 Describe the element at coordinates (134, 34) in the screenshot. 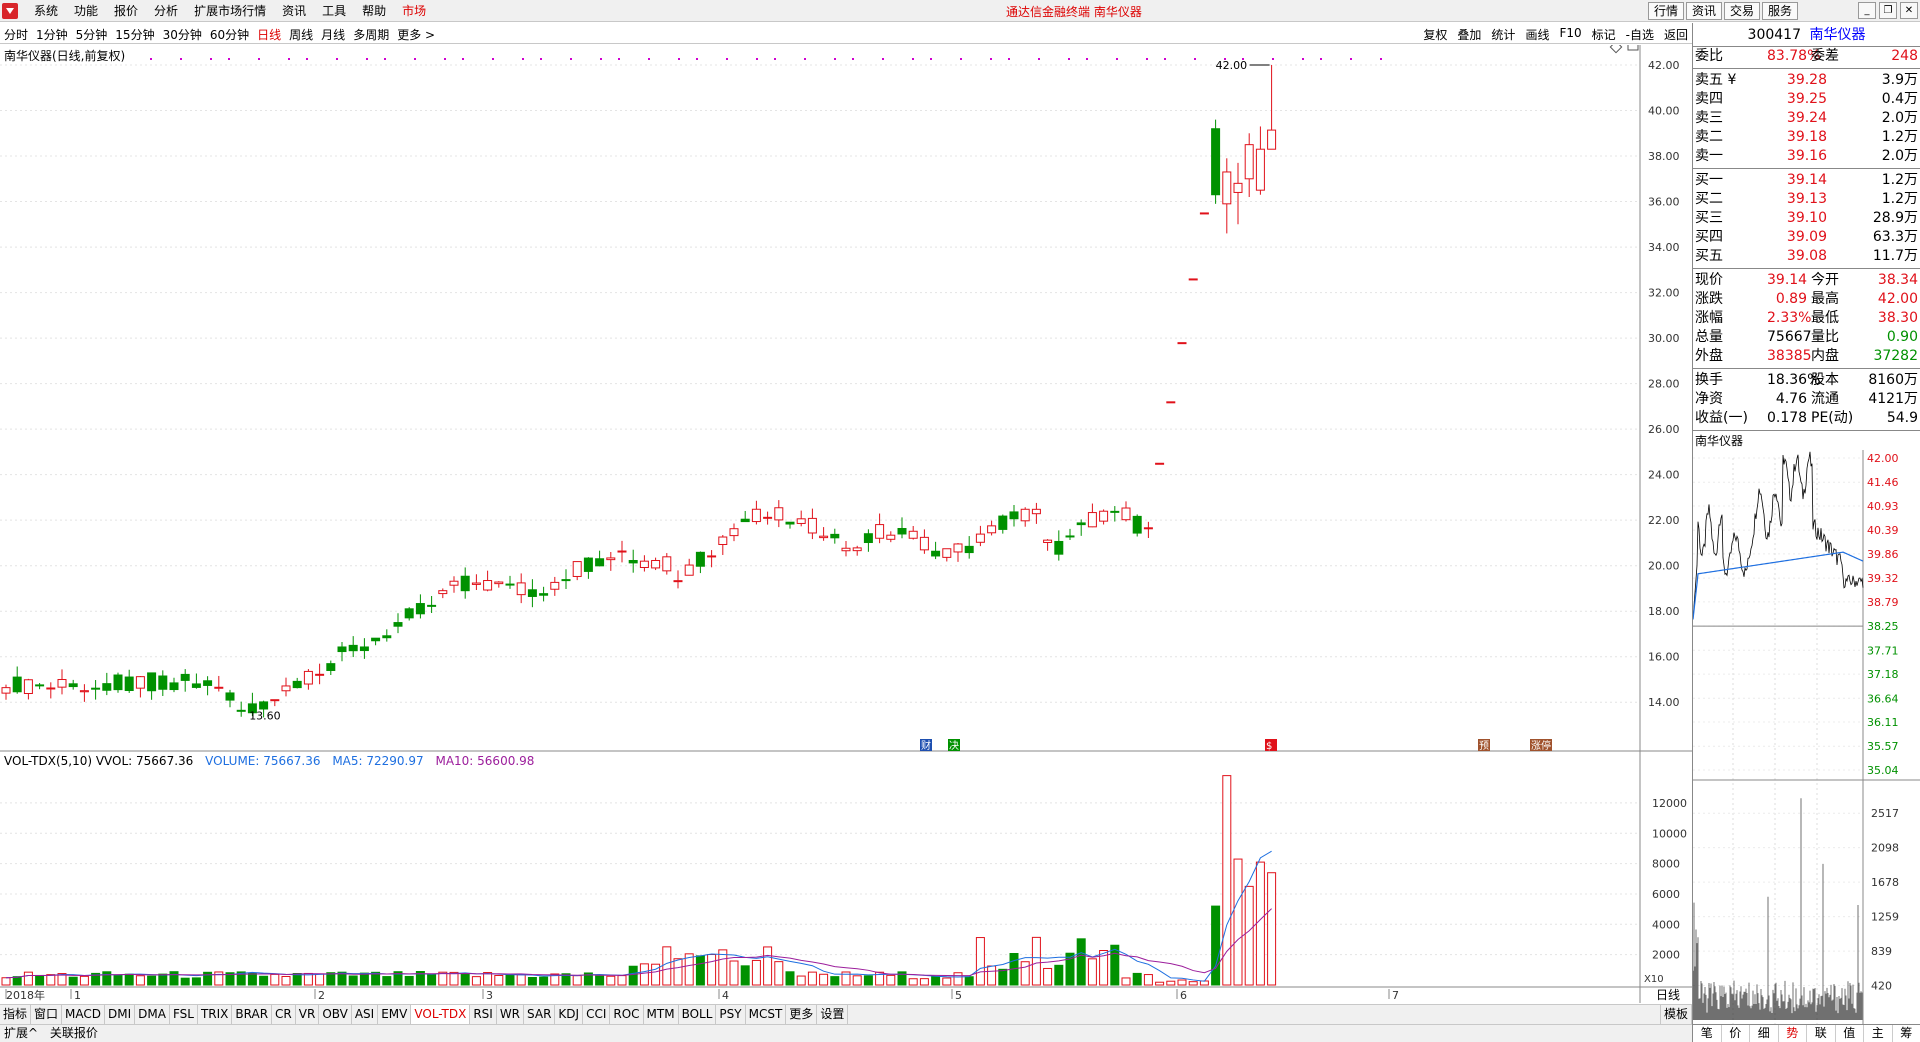

I see `period-tab-3: 15分钟` at that location.